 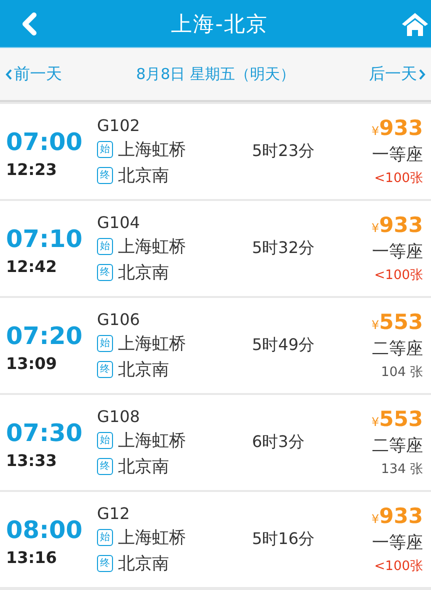 What do you see at coordinates (45, 239) in the screenshot?
I see `departure-time: 07:10` at bounding box center [45, 239].